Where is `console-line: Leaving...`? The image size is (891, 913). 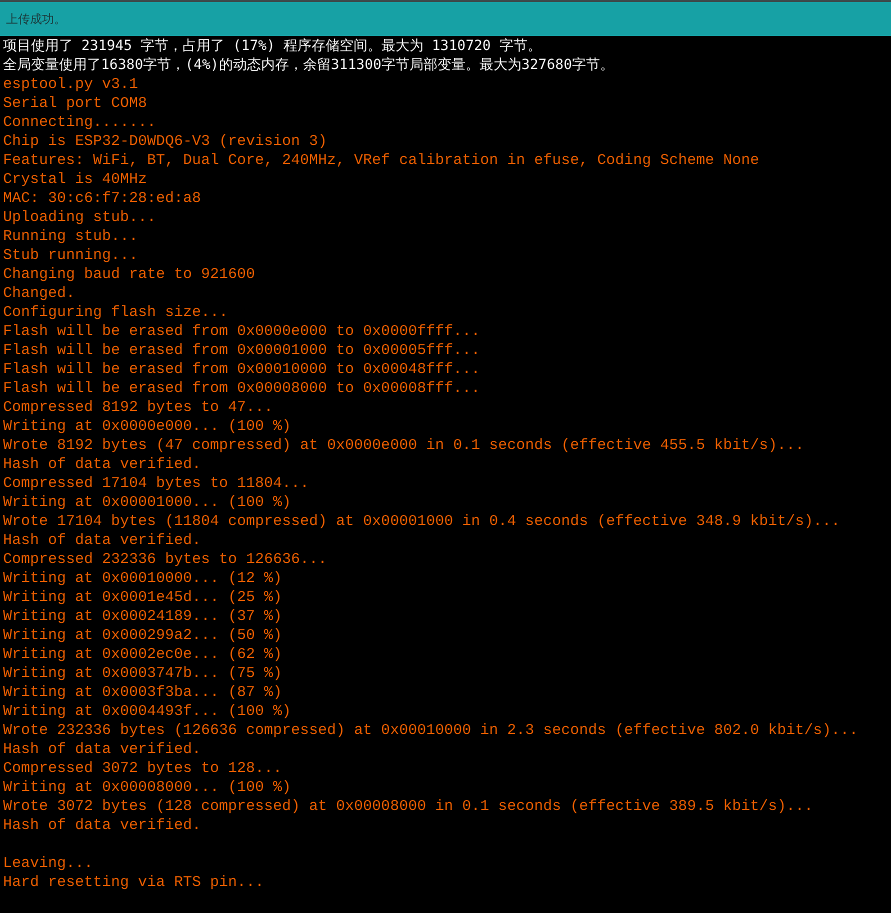 console-line: Leaving... is located at coordinates (48, 863).